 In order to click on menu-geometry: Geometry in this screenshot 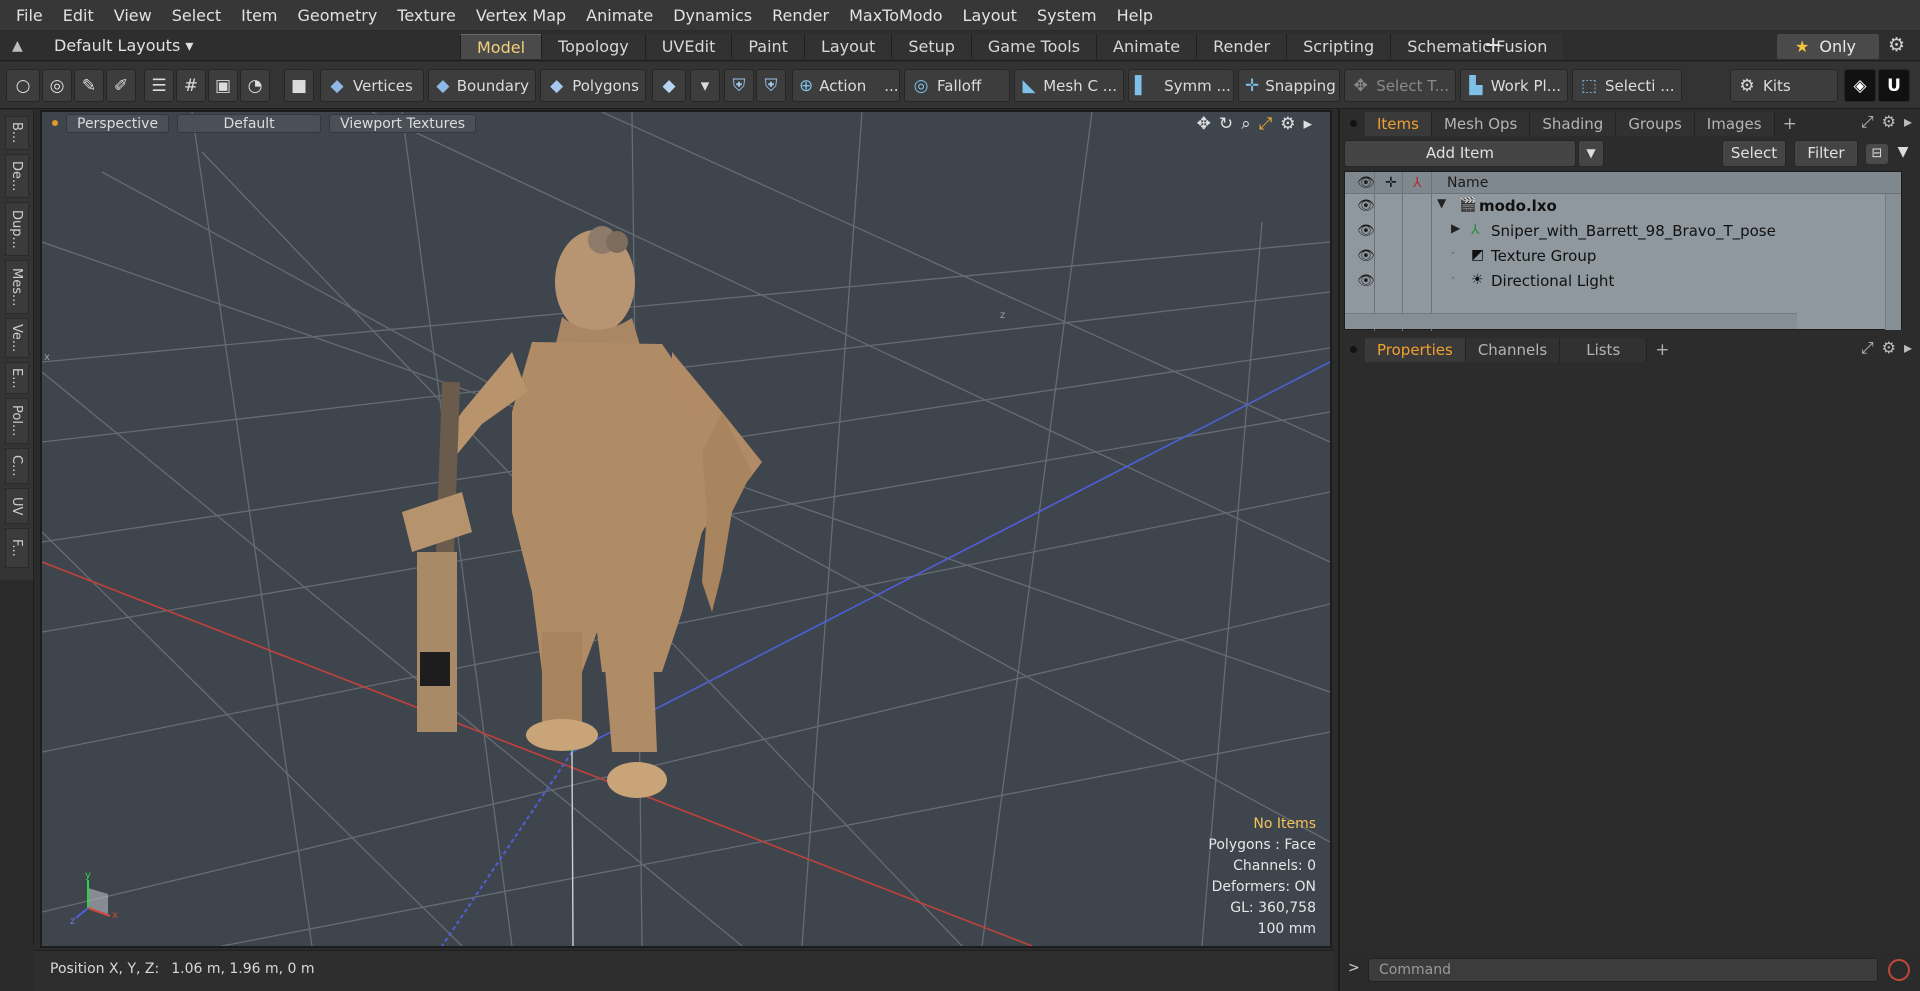, I will do `click(338, 15)`.